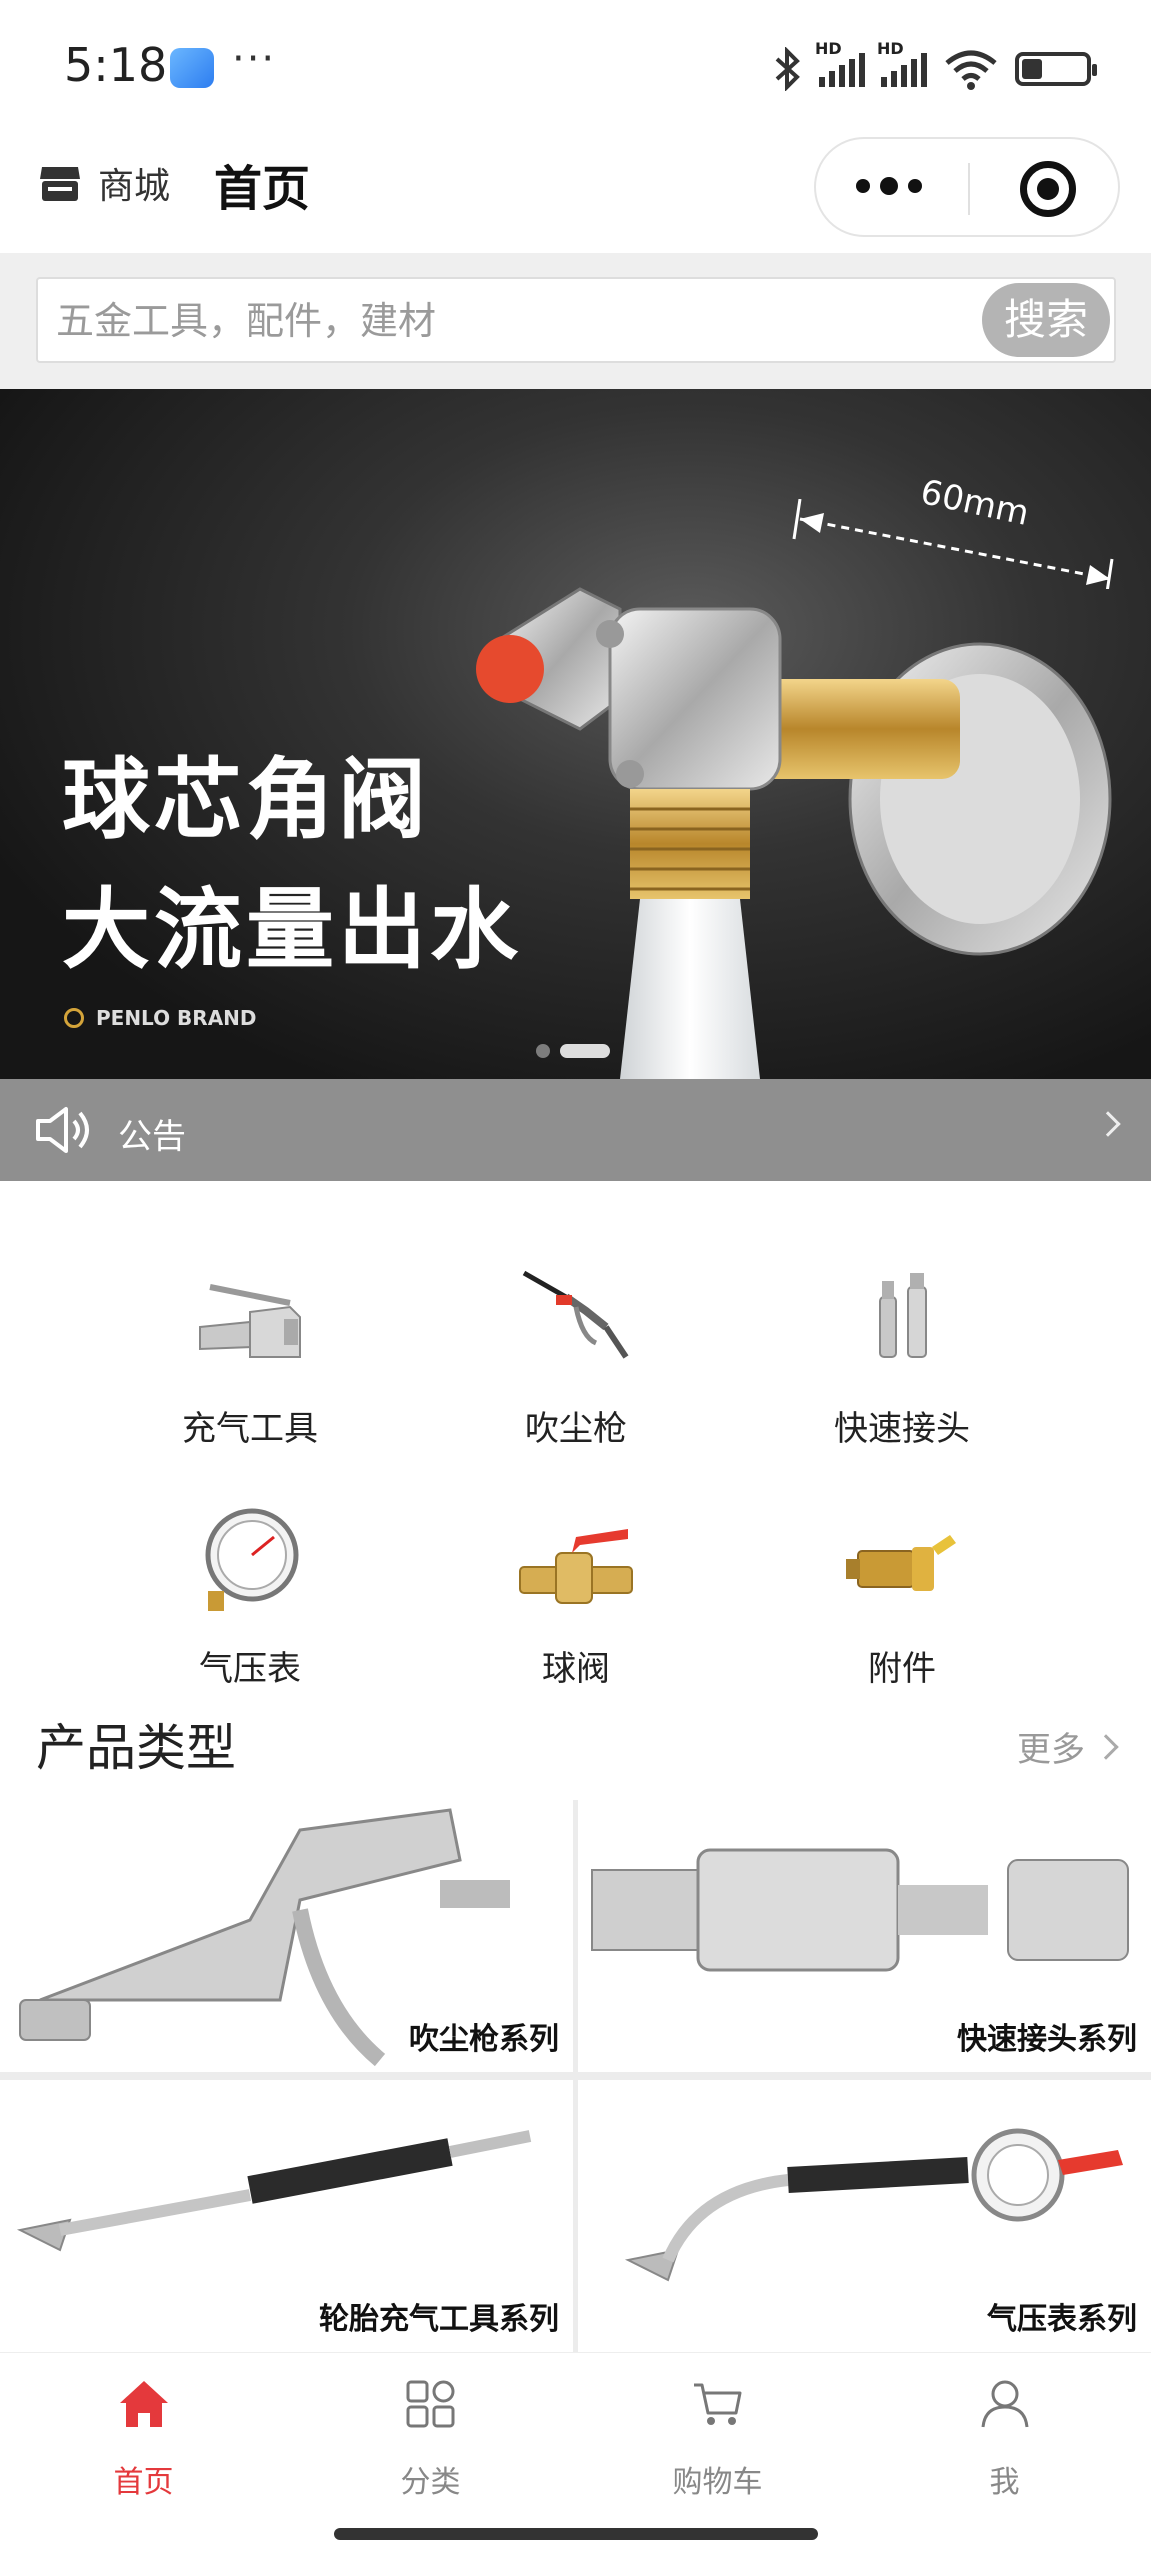  I want to click on nav-item-me: 我, so click(1004, 2432).